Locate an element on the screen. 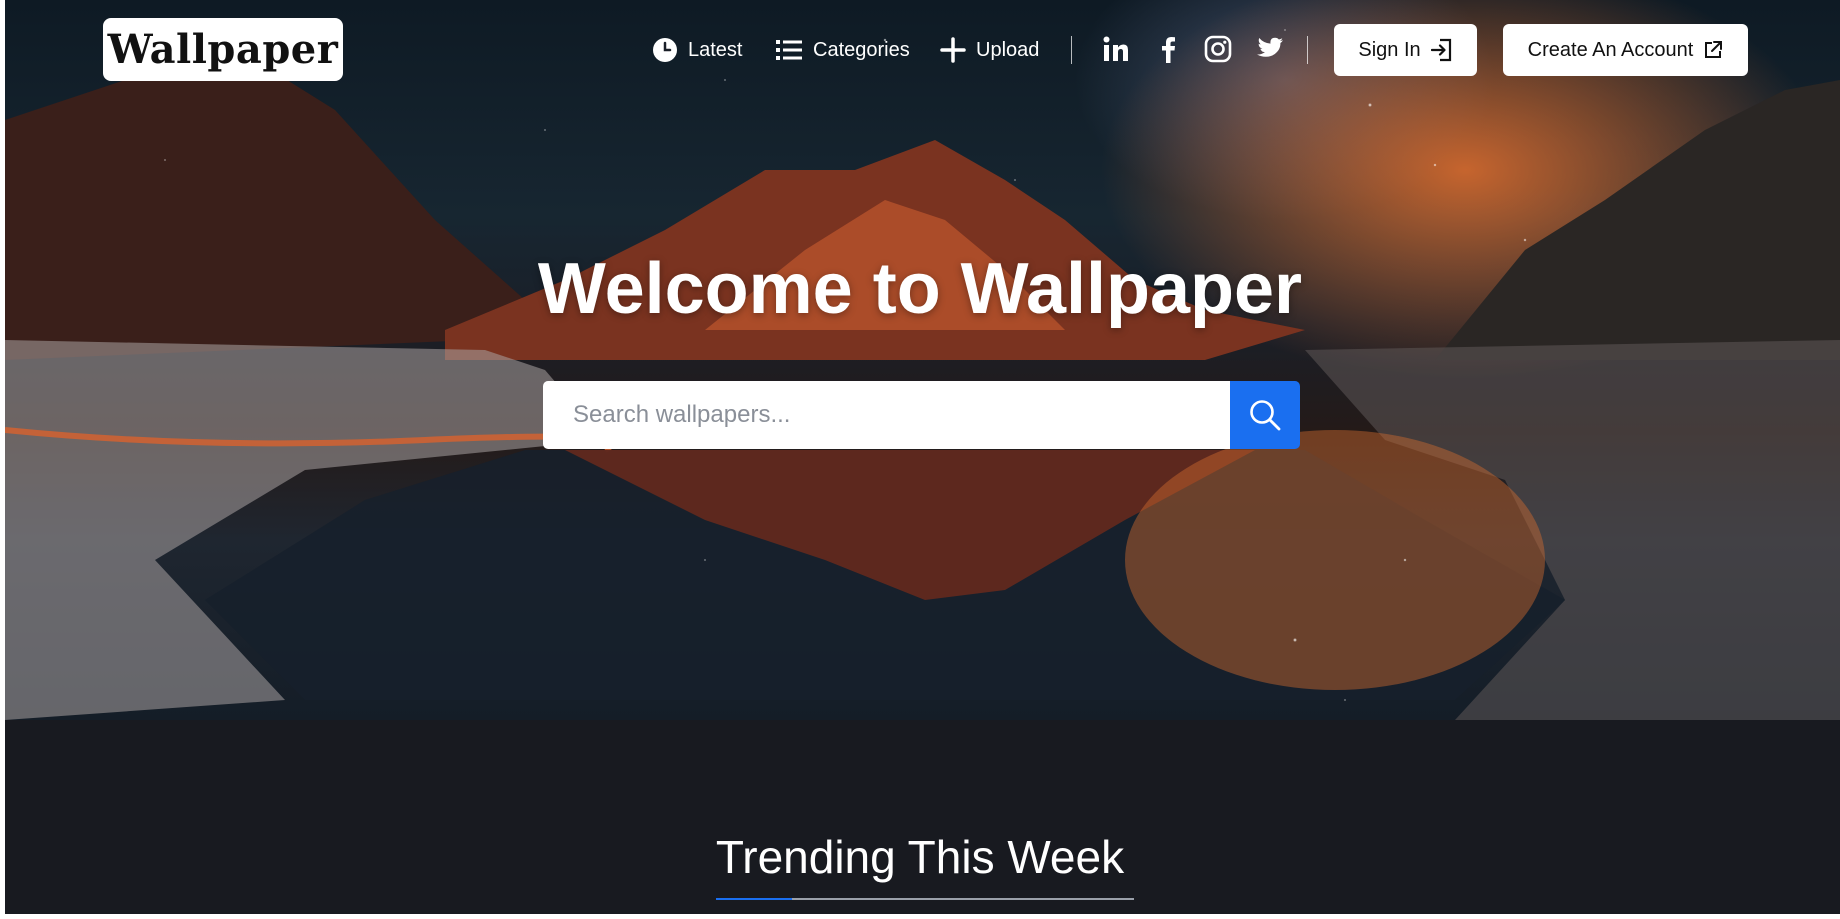  nav-upload: Upload is located at coordinates (989, 50).